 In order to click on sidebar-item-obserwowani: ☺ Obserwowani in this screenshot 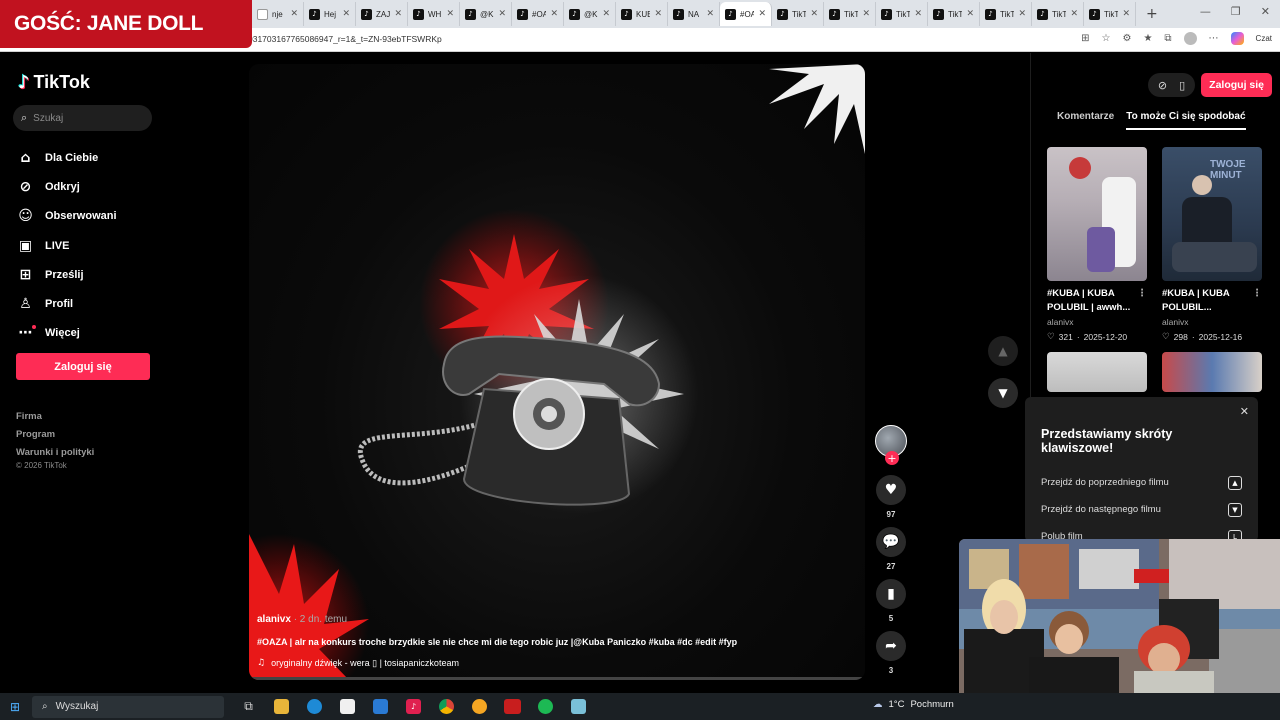, I will do `click(66, 216)`.